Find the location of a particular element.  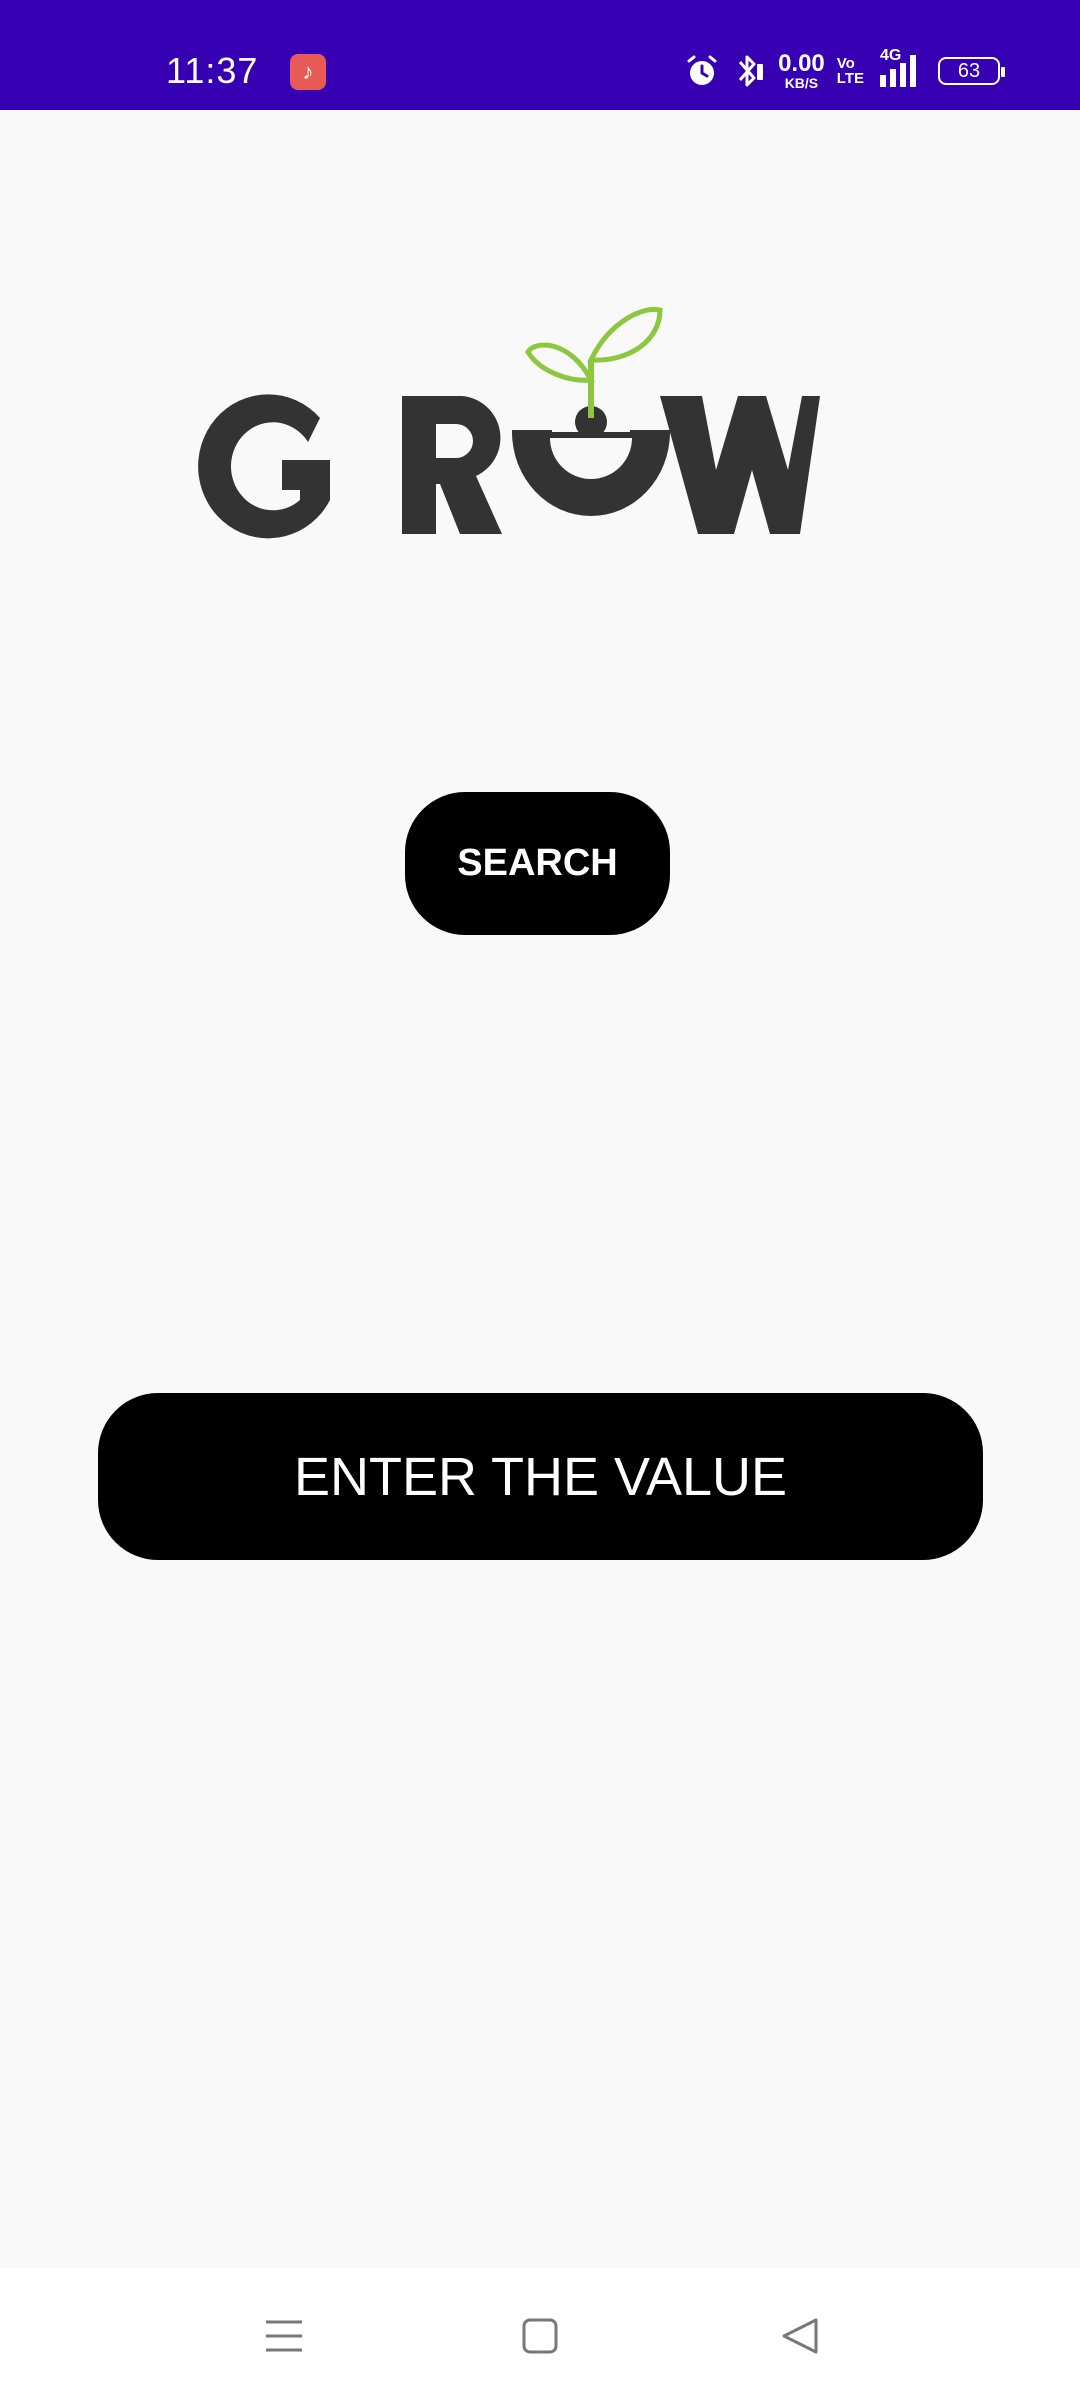

status-time: 11:37 is located at coordinates (212, 70).